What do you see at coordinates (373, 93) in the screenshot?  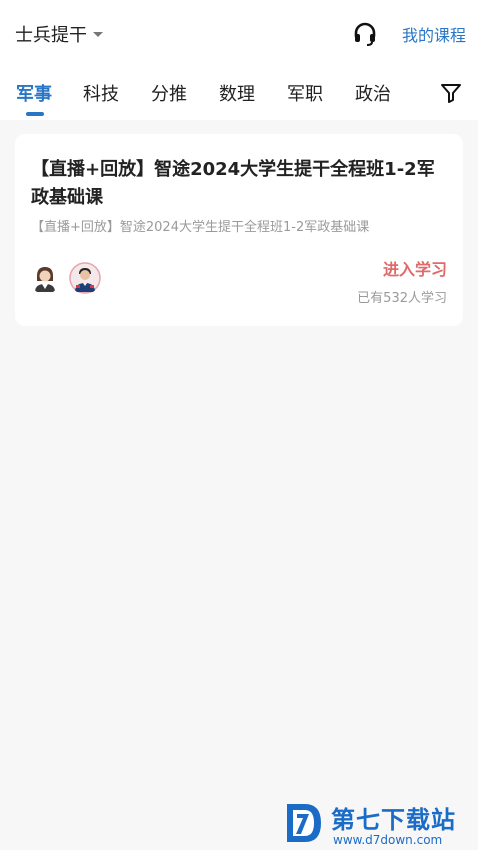 I see `tab-politics: 政治` at bounding box center [373, 93].